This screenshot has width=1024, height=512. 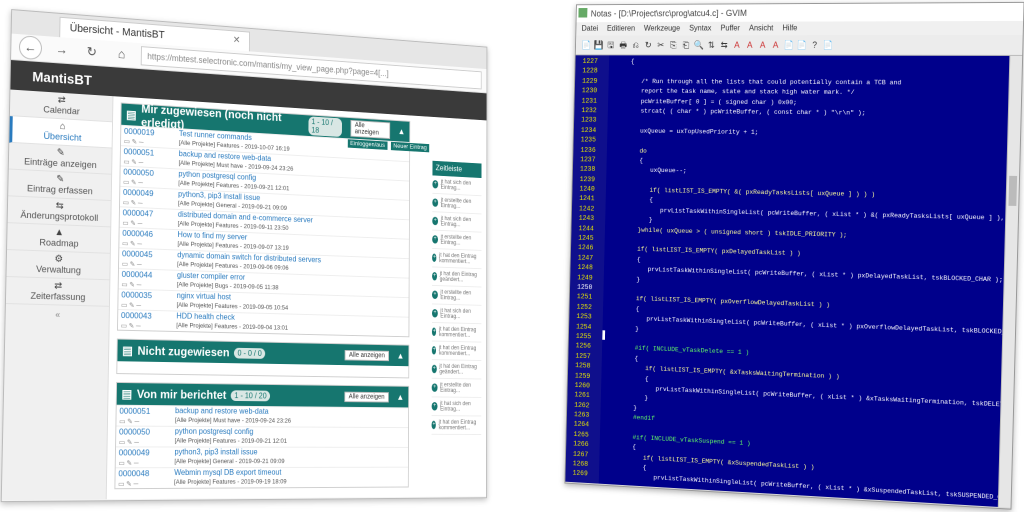 I want to click on back-icon: ←, so click(x=30, y=48).